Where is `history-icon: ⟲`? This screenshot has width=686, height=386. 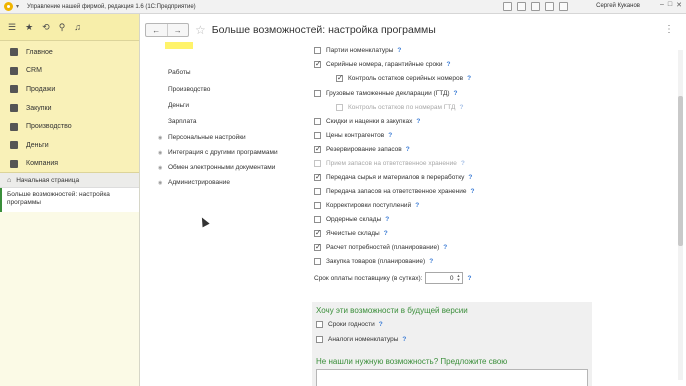 history-icon: ⟲ is located at coordinates (46, 27).